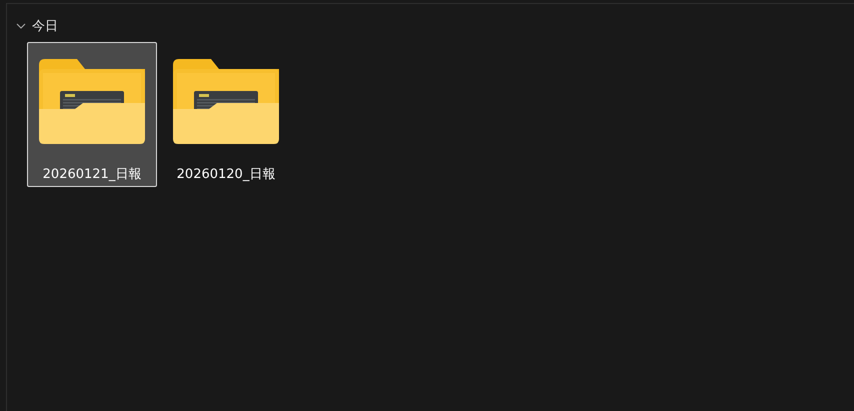 The image size is (854, 411). Describe the element at coordinates (45, 26) in the screenshot. I see `group-header: 今日` at that location.